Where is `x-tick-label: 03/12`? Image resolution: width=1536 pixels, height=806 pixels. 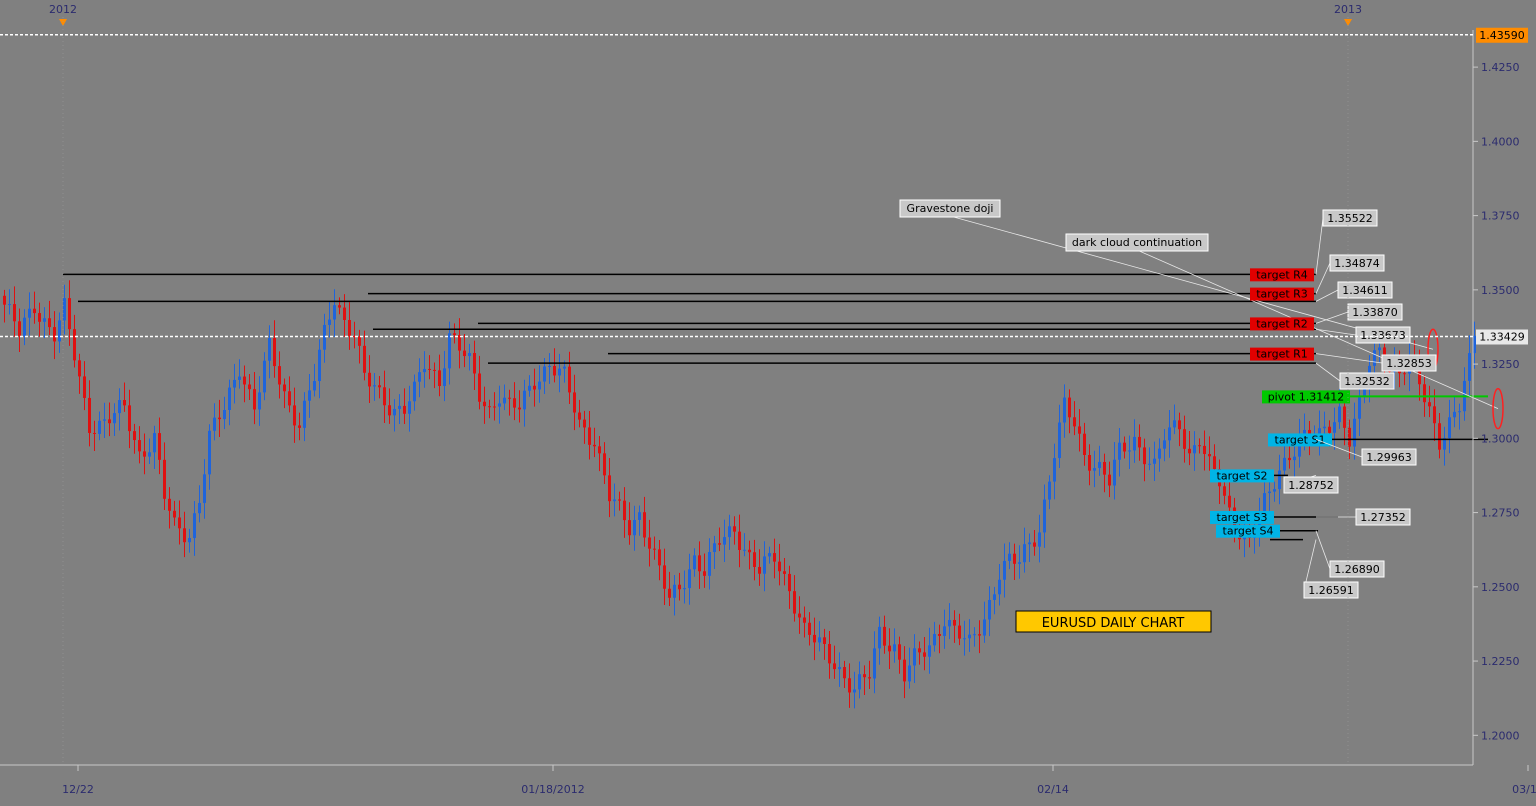
x-tick-label: 03/12 is located at coordinates (1524, 789).